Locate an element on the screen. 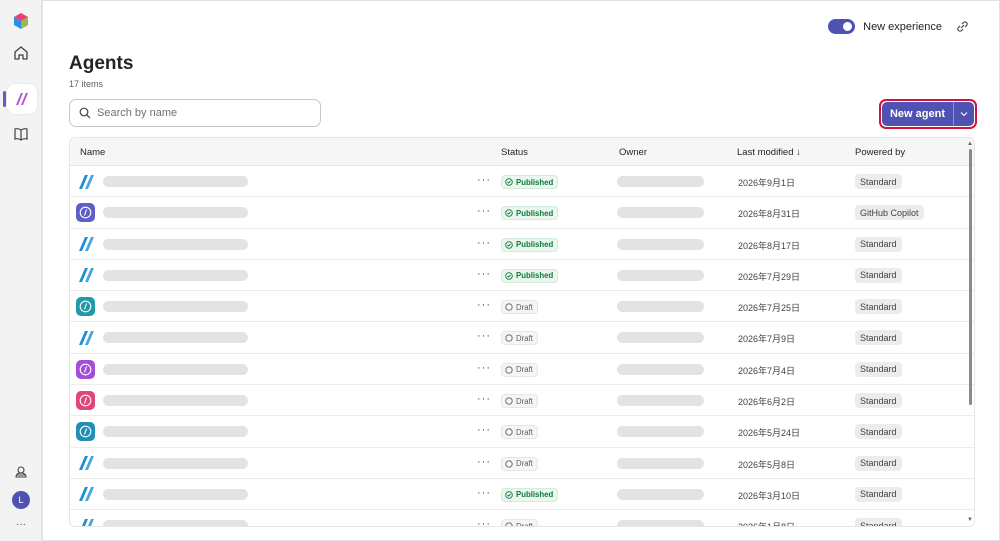  new-agent-dropdown is located at coordinates (964, 114).